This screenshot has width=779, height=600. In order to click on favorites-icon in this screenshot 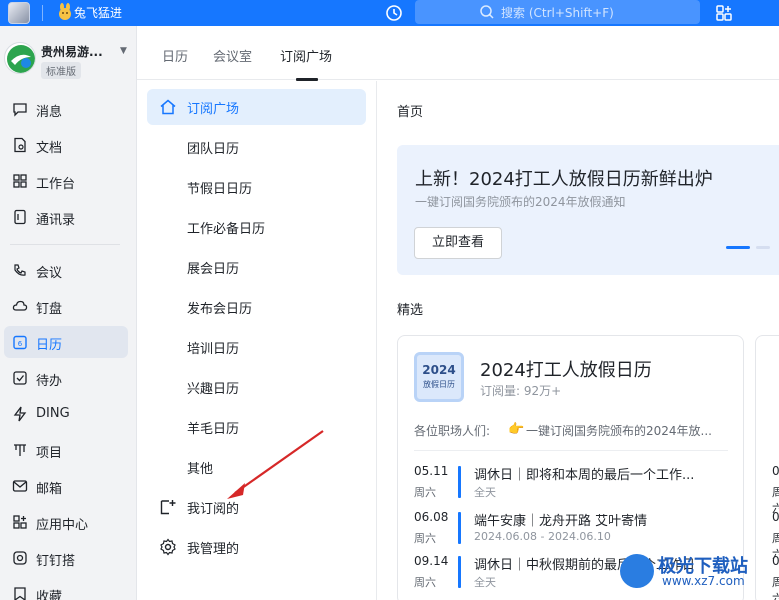, I will do `click(20, 593)`.